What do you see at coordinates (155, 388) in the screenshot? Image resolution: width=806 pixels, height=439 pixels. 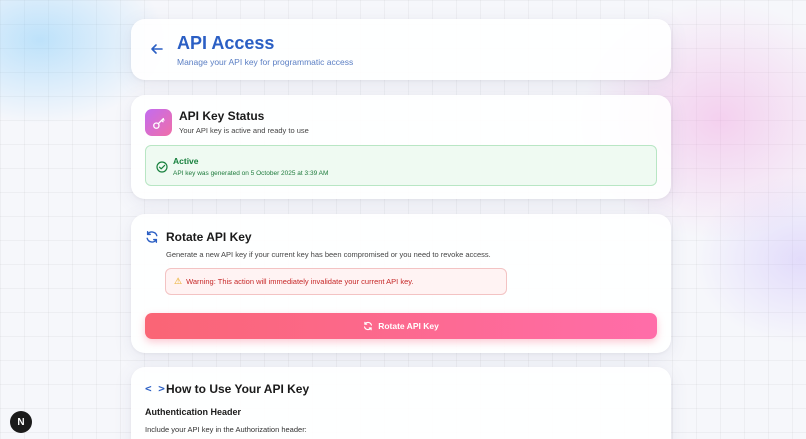 I see `code-icon: < >` at bounding box center [155, 388].